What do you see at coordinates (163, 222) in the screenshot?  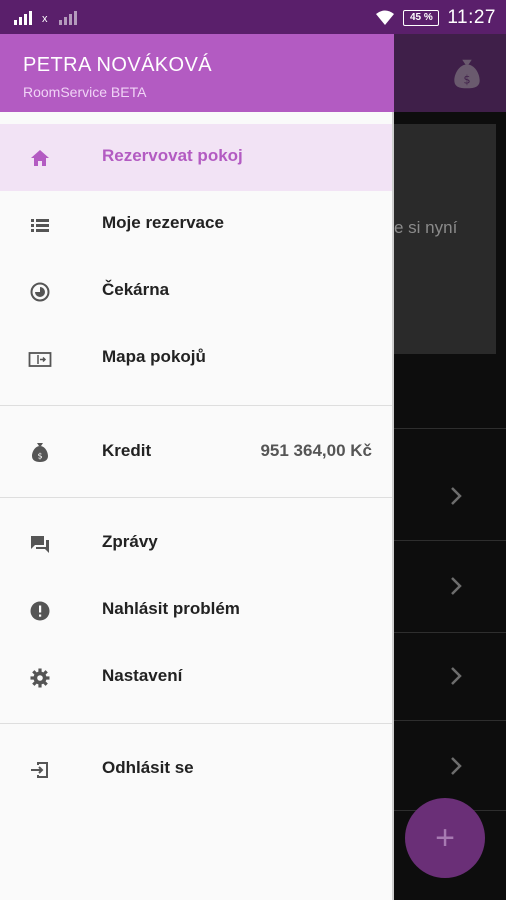 I see `nav-item-label: Moje rezervace` at bounding box center [163, 222].